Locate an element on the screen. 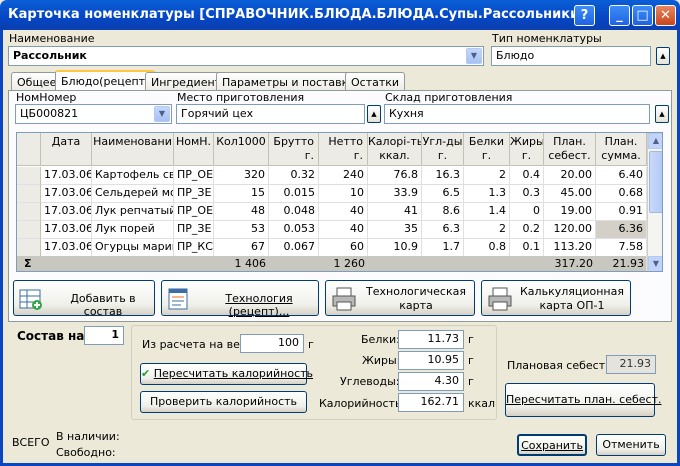  col-header-kol1000: Кол1000 is located at coordinates (241, 149).